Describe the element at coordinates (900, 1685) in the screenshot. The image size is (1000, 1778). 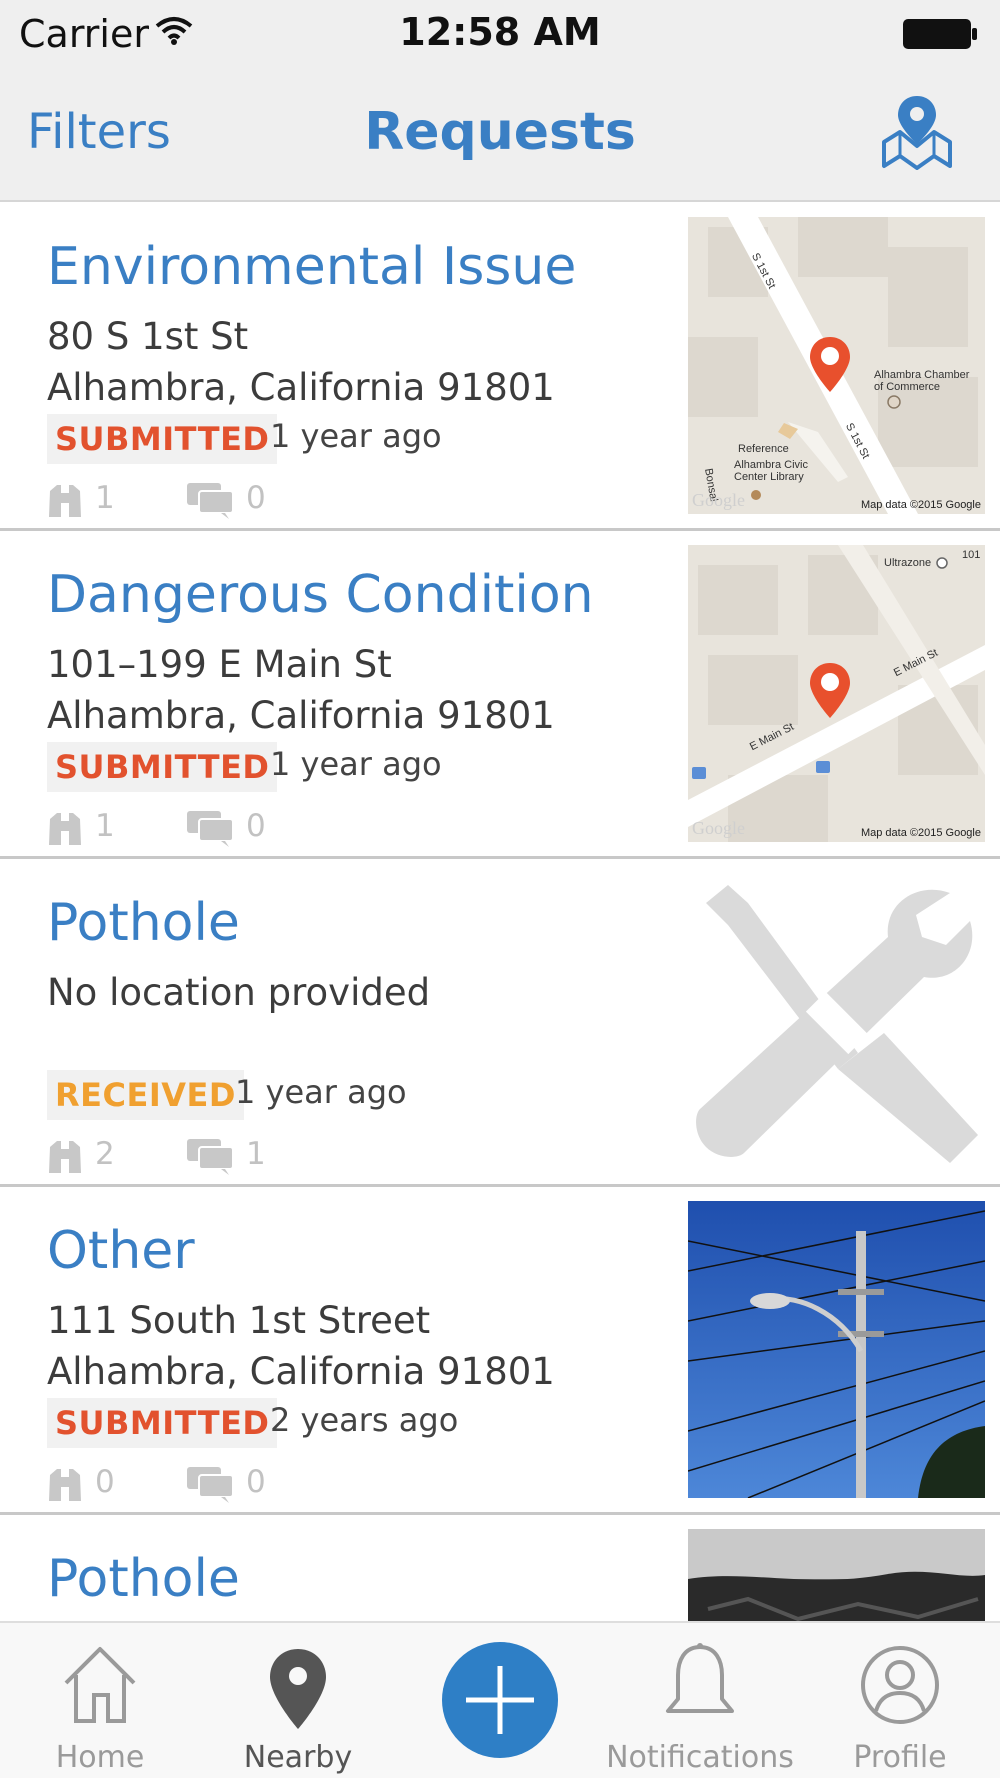
I see `user-icon` at that location.